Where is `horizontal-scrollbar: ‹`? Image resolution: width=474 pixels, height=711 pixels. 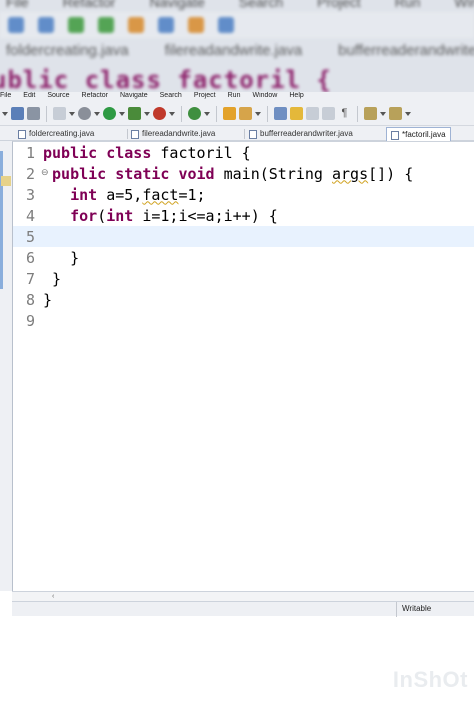
horizontal-scrollbar: ‹ is located at coordinates (243, 596).